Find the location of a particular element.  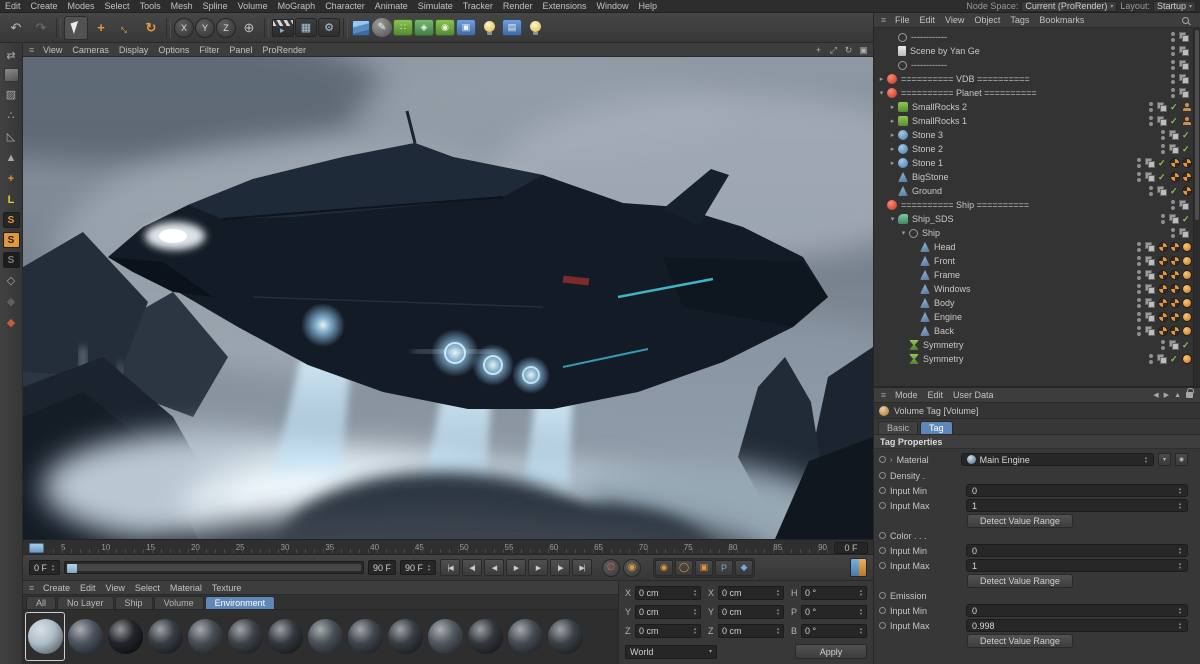

render-settings-icon: ⚙ is located at coordinates (329, 27).